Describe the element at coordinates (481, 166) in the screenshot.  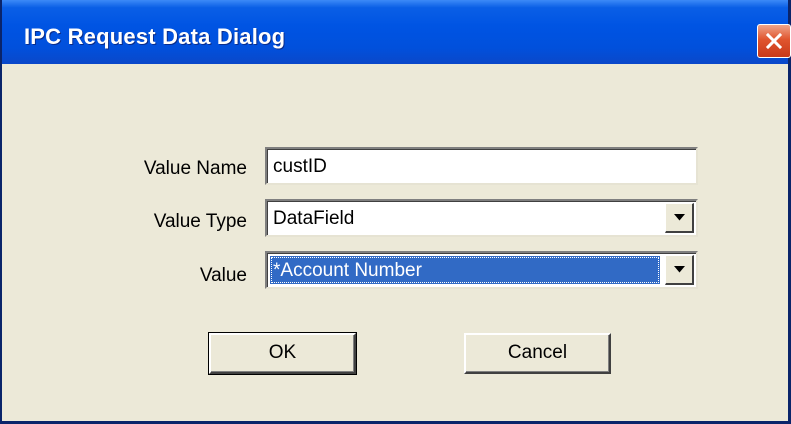
I see `value-name-field: custID` at that location.